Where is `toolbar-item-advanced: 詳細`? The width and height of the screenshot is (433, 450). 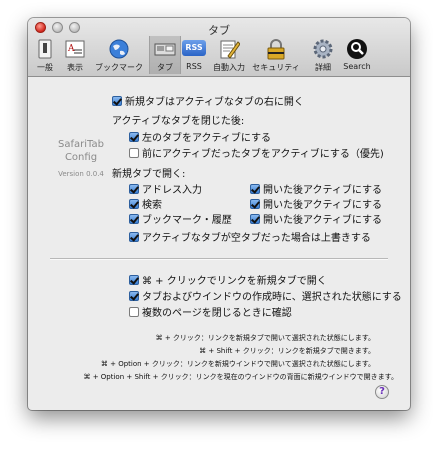
toolbar-item-advanced: 詳細 is located at coordinates (323, 55).